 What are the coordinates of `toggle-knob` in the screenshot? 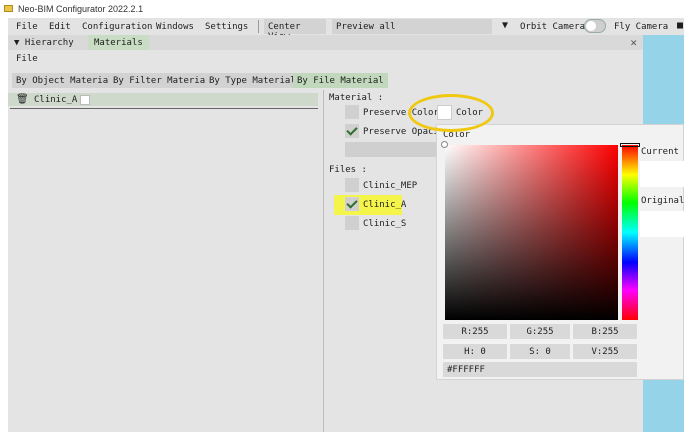 It's located at (591, 26).